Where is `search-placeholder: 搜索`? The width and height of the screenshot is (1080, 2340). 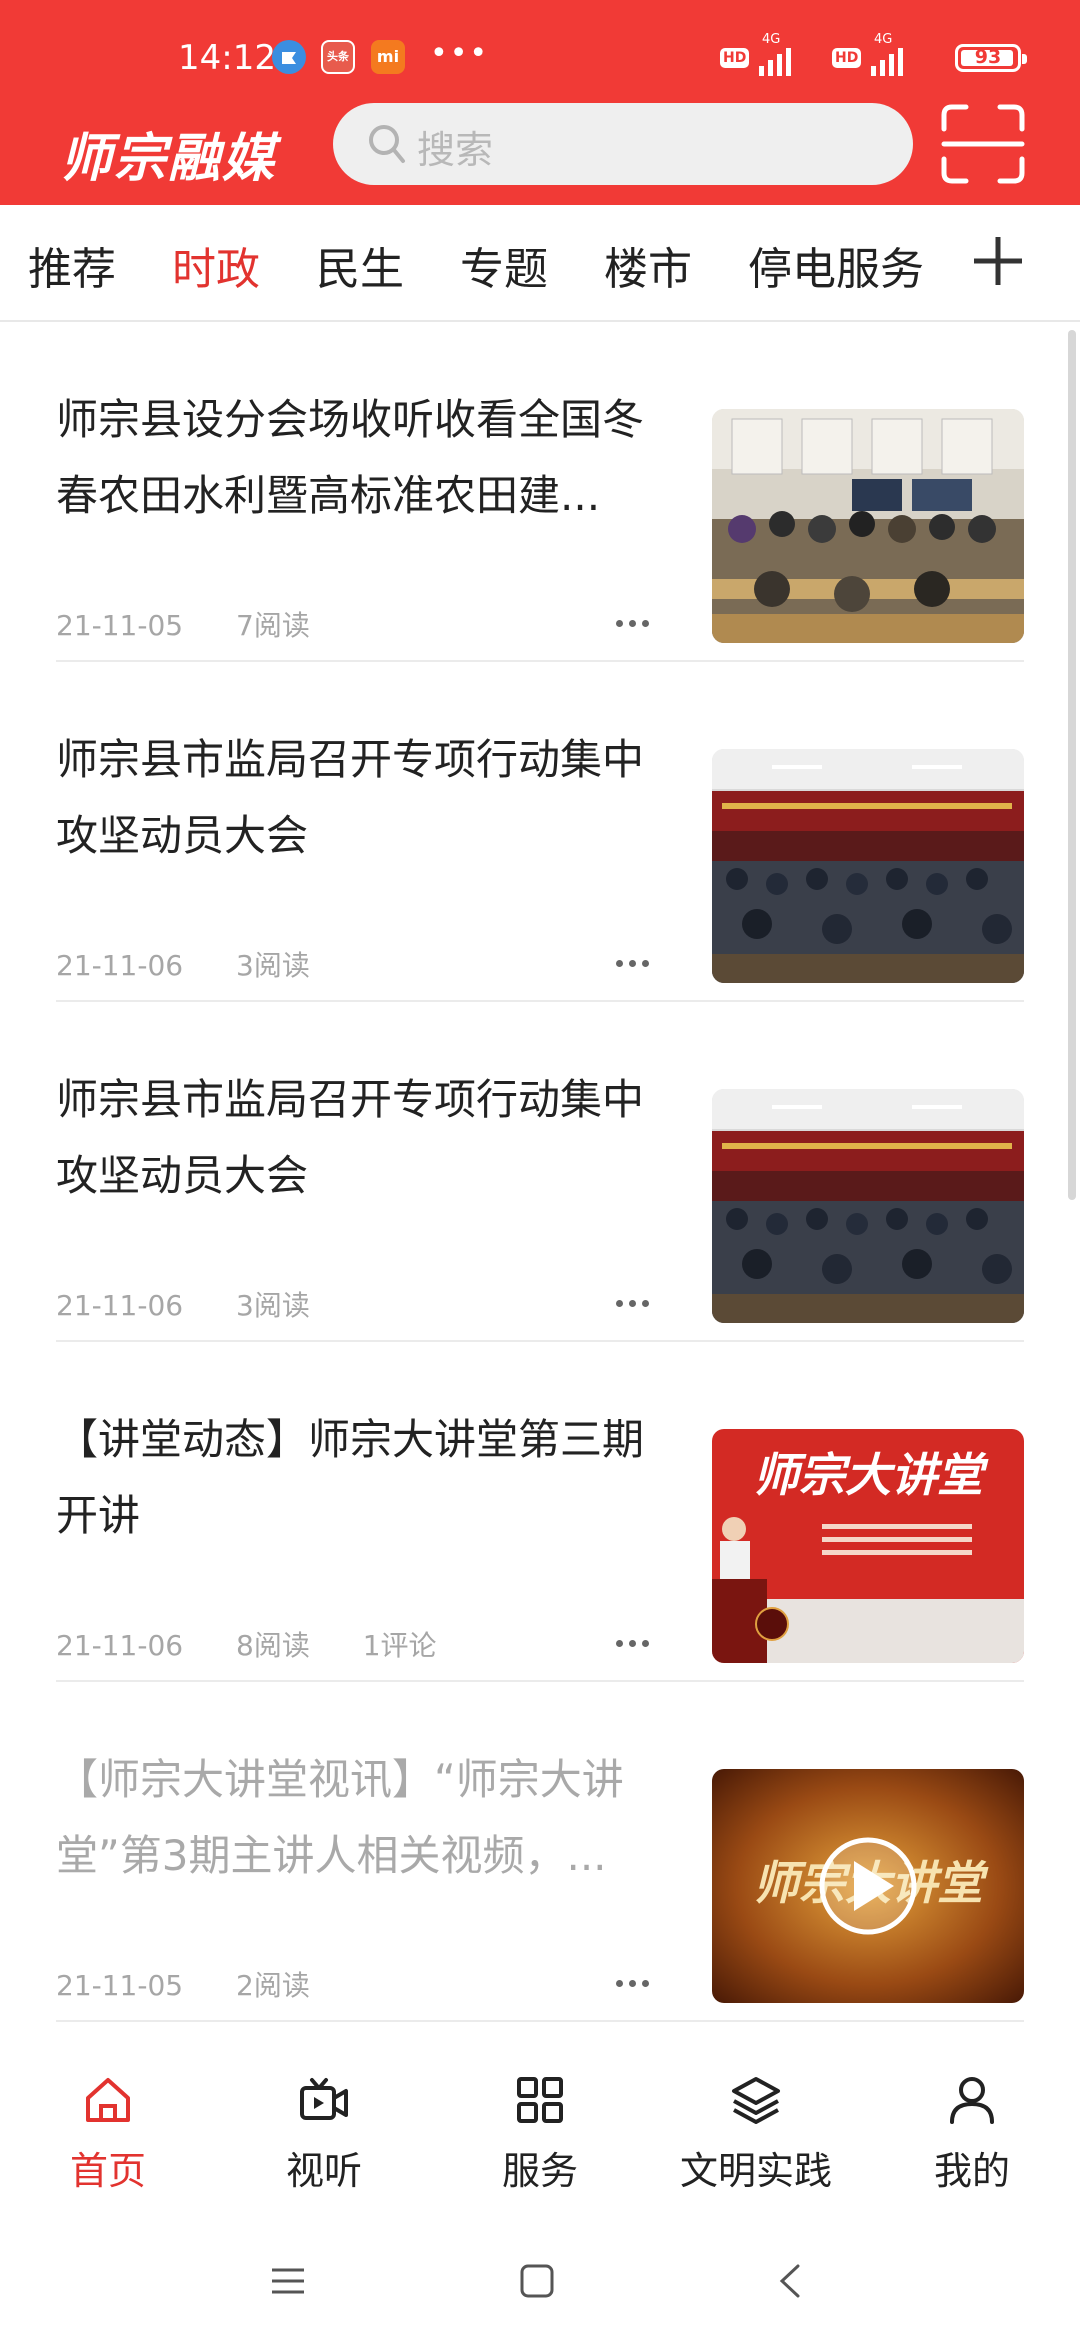
search-placeholder: 搜索 is located at coordinates (455, 150).